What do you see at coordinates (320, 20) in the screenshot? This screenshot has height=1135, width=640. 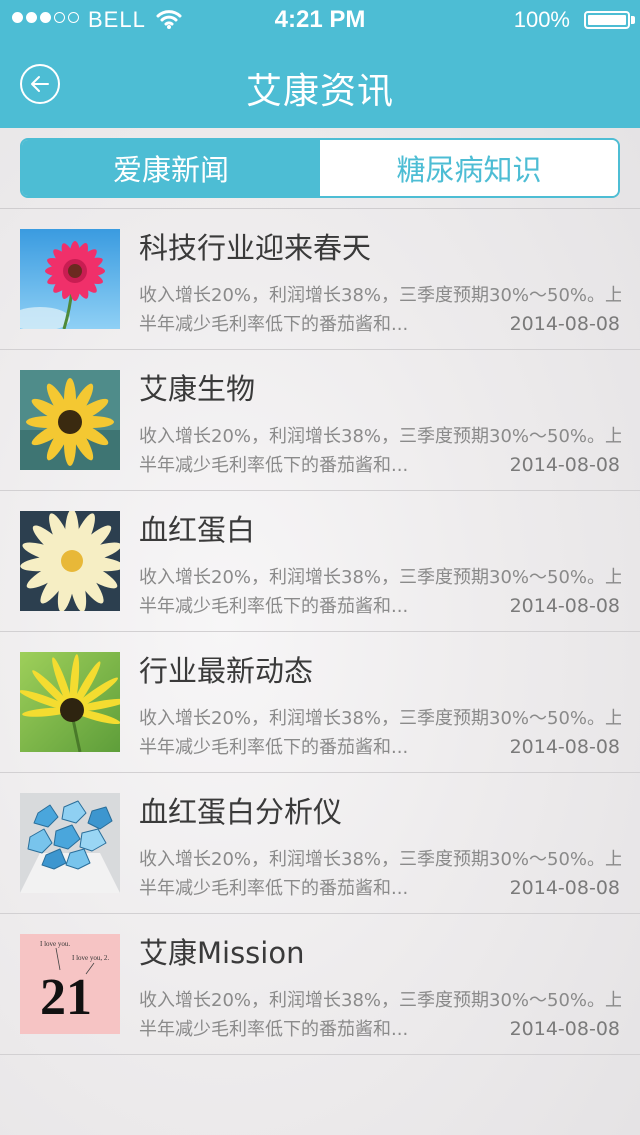 I see `status-bar: BELL 4:21 PM 100%` at bounding box center [320, 20].